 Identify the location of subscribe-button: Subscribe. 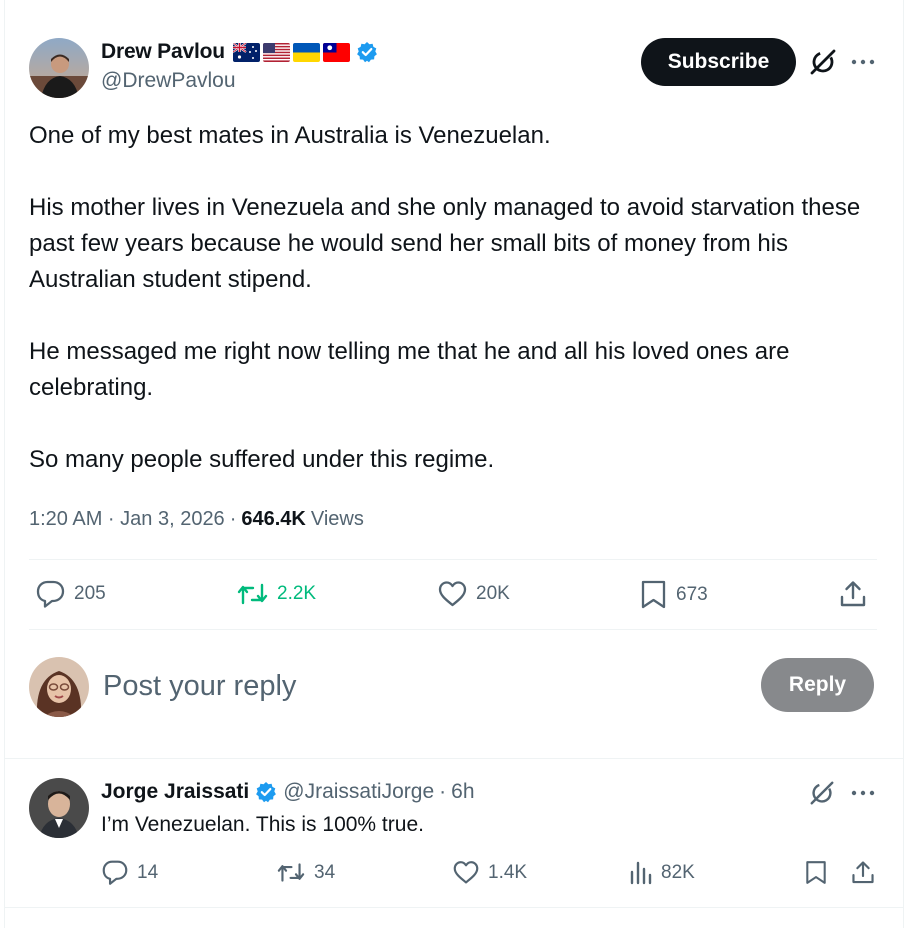
(718, 62).